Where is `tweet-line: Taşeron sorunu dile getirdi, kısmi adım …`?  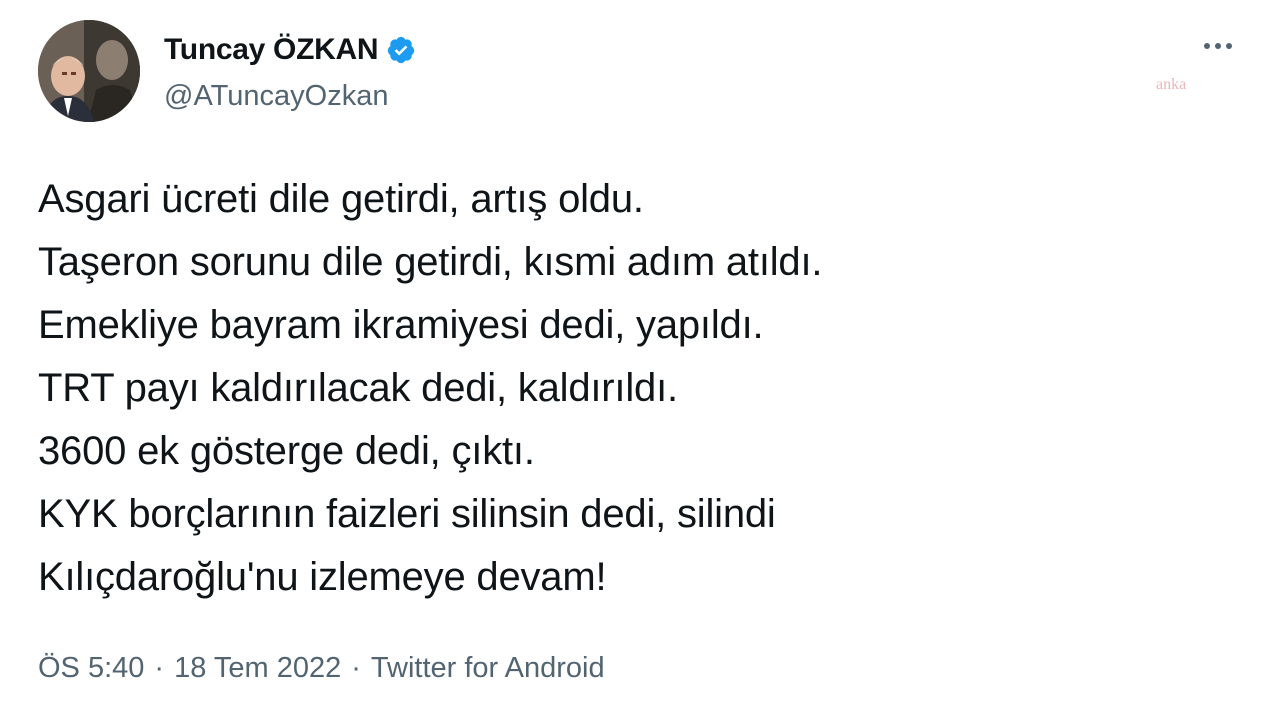 tweet-line: Taşeron sorunu dile getirdi, kısmi adım … is located at coordinates (430, 262).